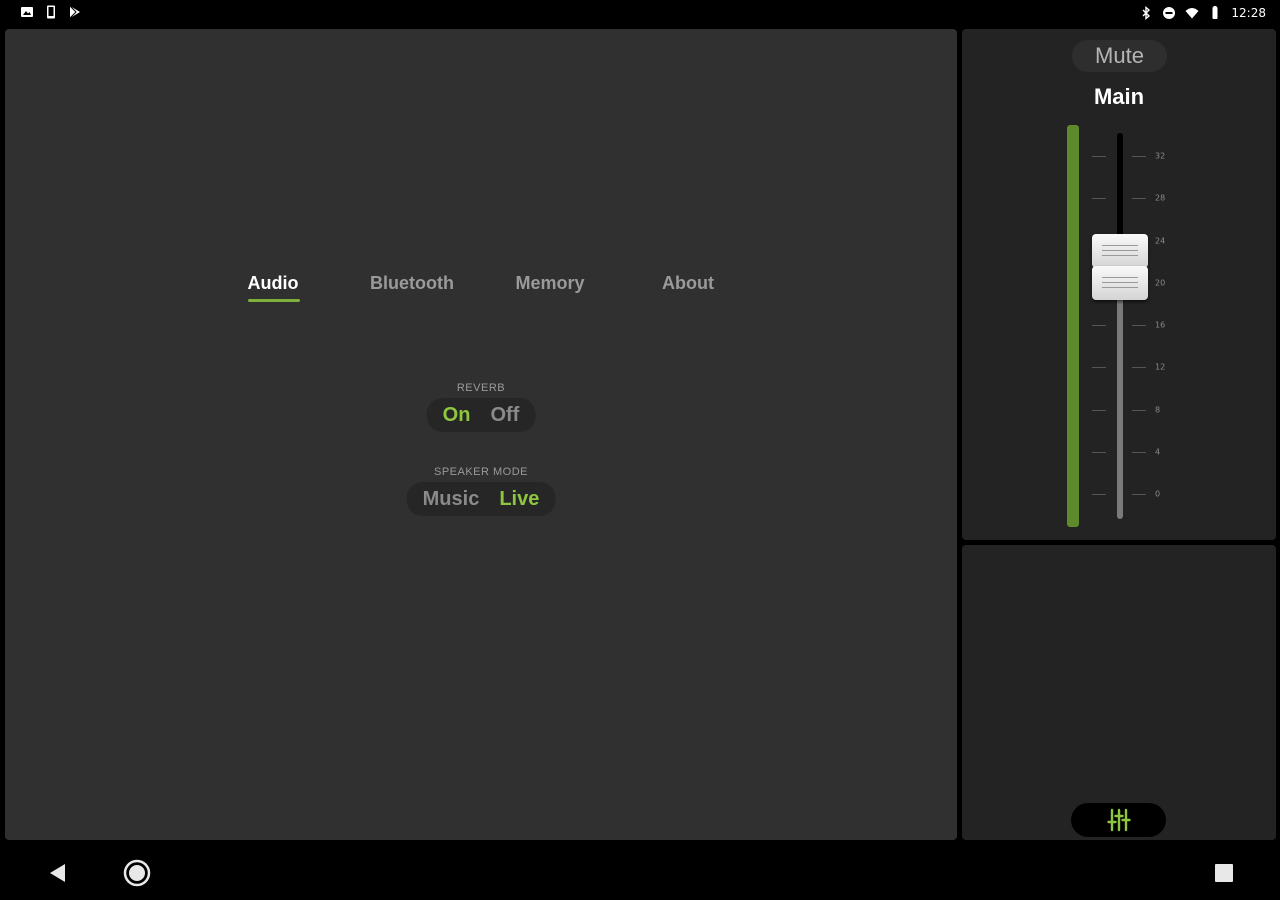 The width and height of the screenshot is (1280, 900). I want to click on scale-label: 8, so click(1158, 409).